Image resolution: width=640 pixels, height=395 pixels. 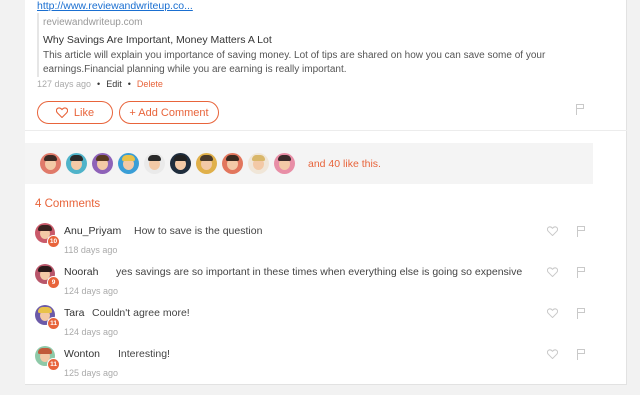 I want to click on commenter-name: Anu_Priyam, so click(x=92, y=231).